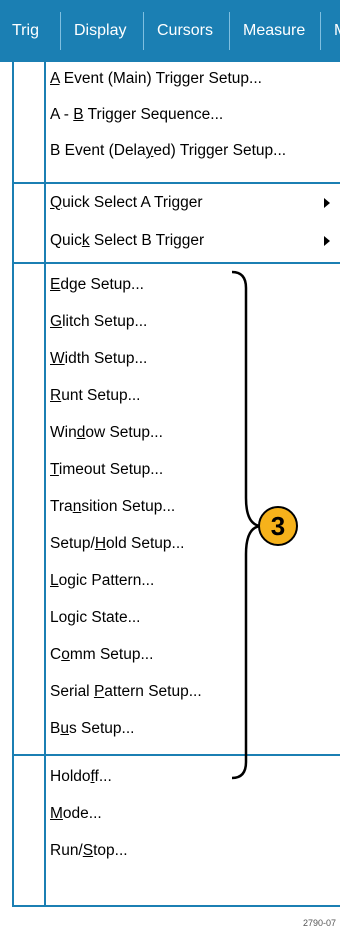 This screenshot has height=930, width=340. Describe the element at coordinates (278, 526) in the screenshot. I see `callout-number-badge: 3` at that location.